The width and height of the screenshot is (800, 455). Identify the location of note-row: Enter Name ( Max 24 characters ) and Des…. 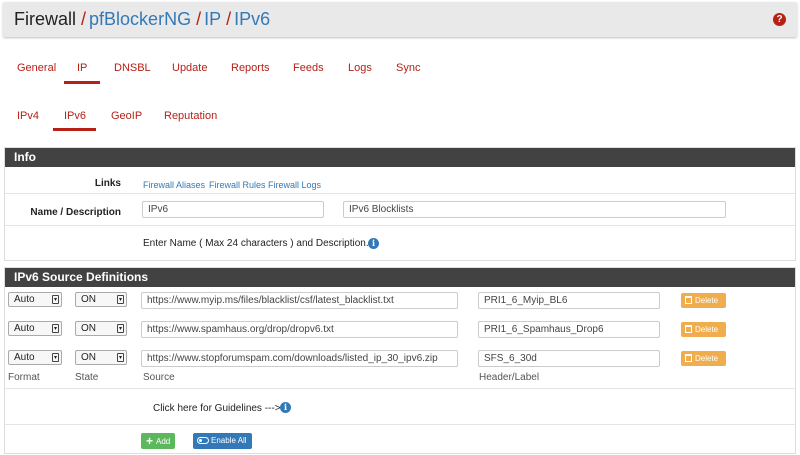
(400, 243).